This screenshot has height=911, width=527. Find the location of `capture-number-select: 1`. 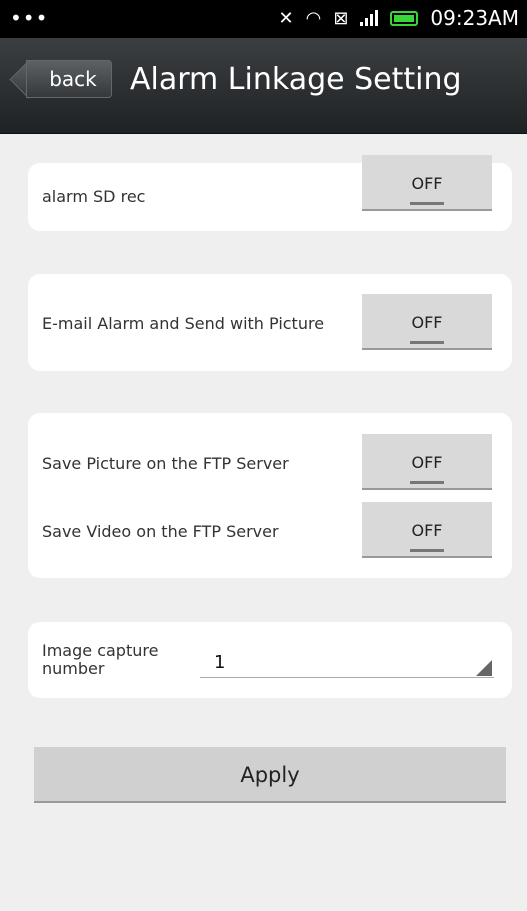

capture-number-select: 1 is located at coordinates (347, 665).